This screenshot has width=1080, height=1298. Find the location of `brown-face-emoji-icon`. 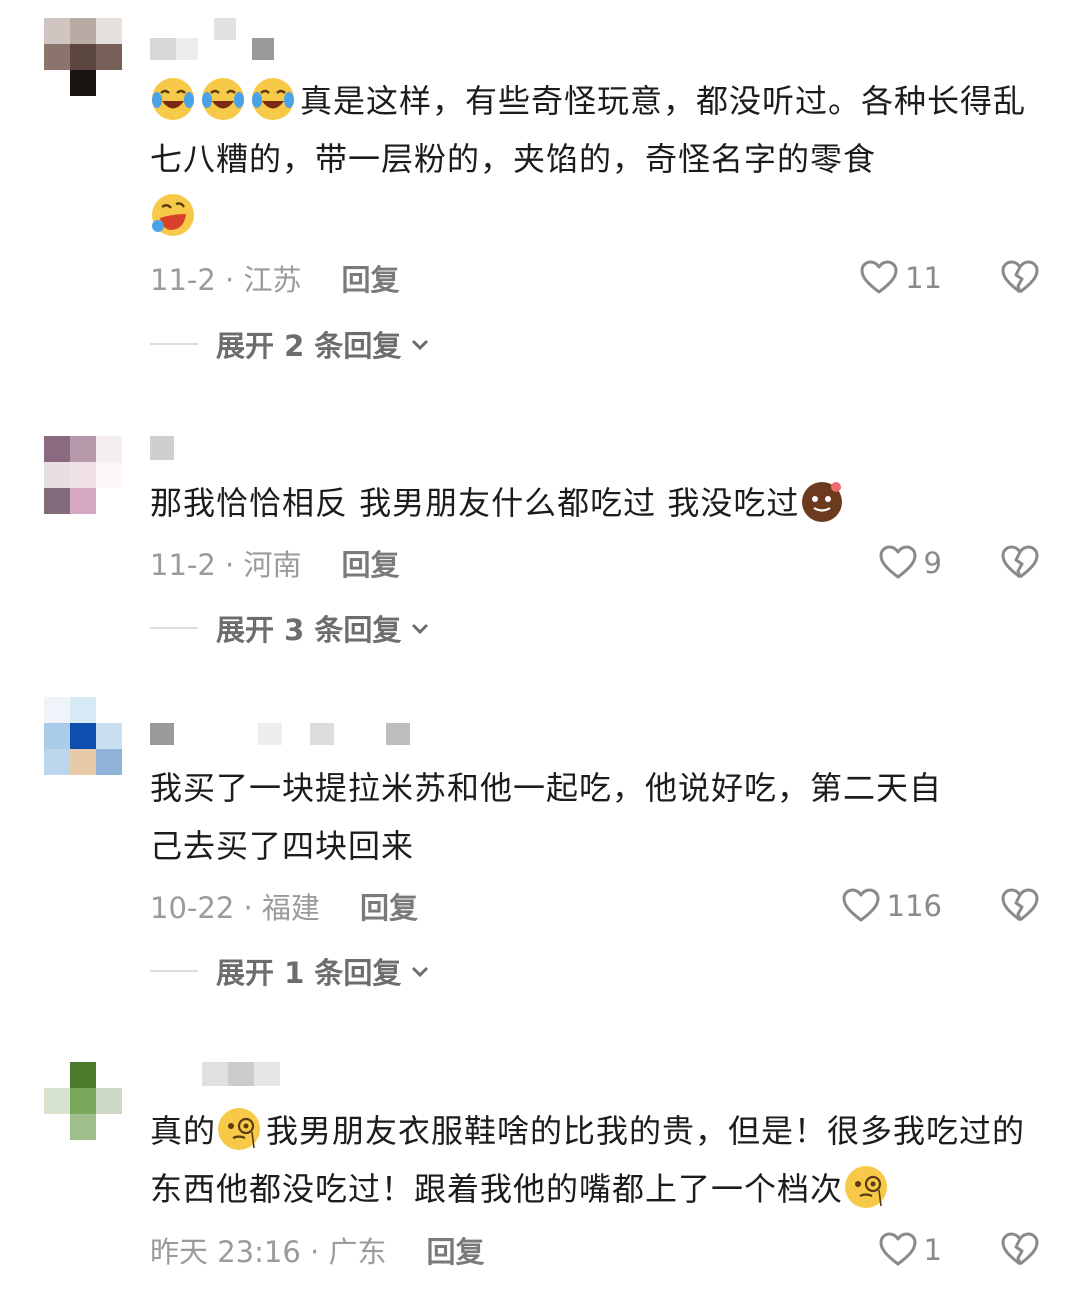

brown-face-emoji-icon is located at coordinates (822, 501).